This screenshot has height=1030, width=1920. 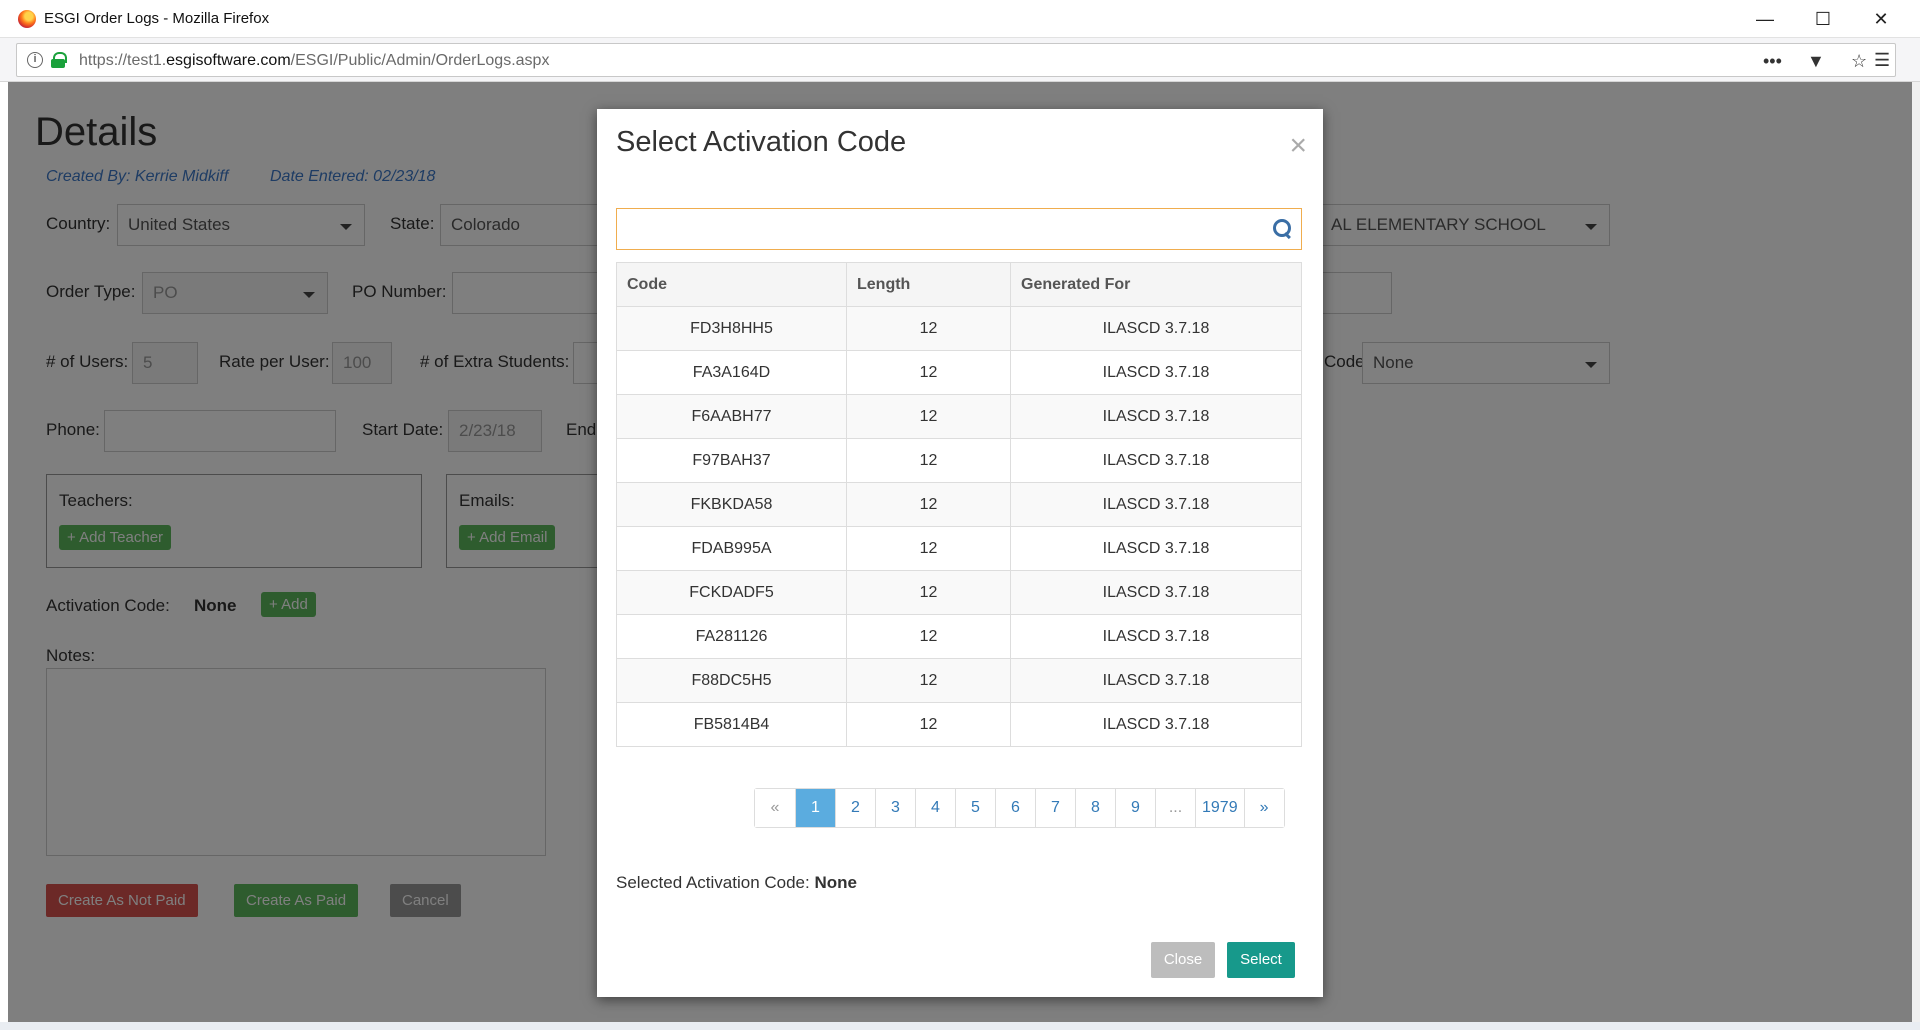 I want to click on code-cell: FCKDADF5, so click(x=731, y=592).